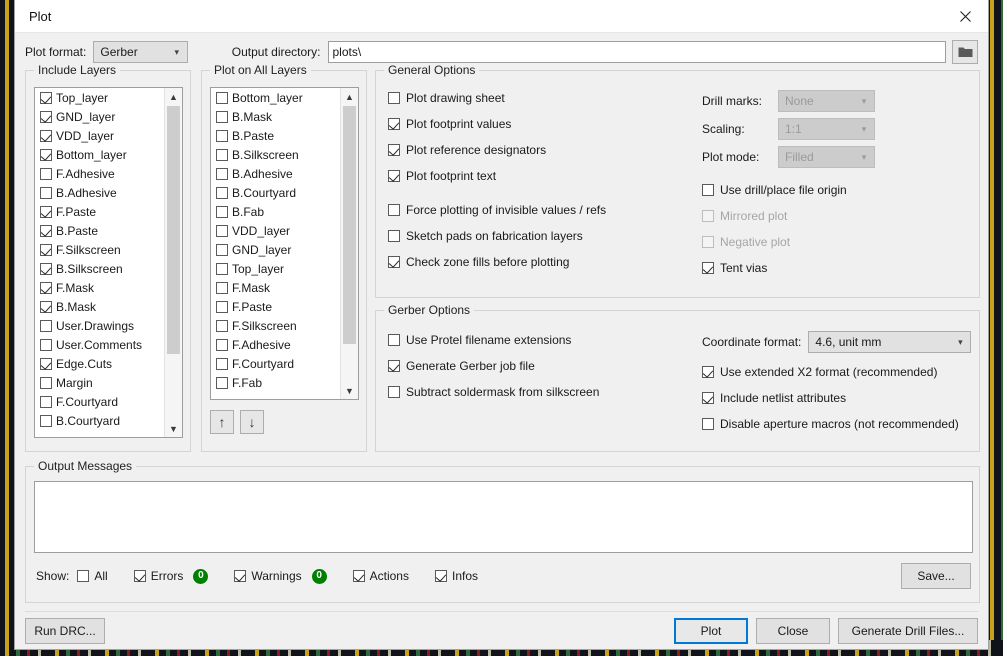 The width and height of the screenshot is (1003, 656). Describe the element at coordinates (100, 306) in the screenshot. I see `list-item: B.Mask` at that location.